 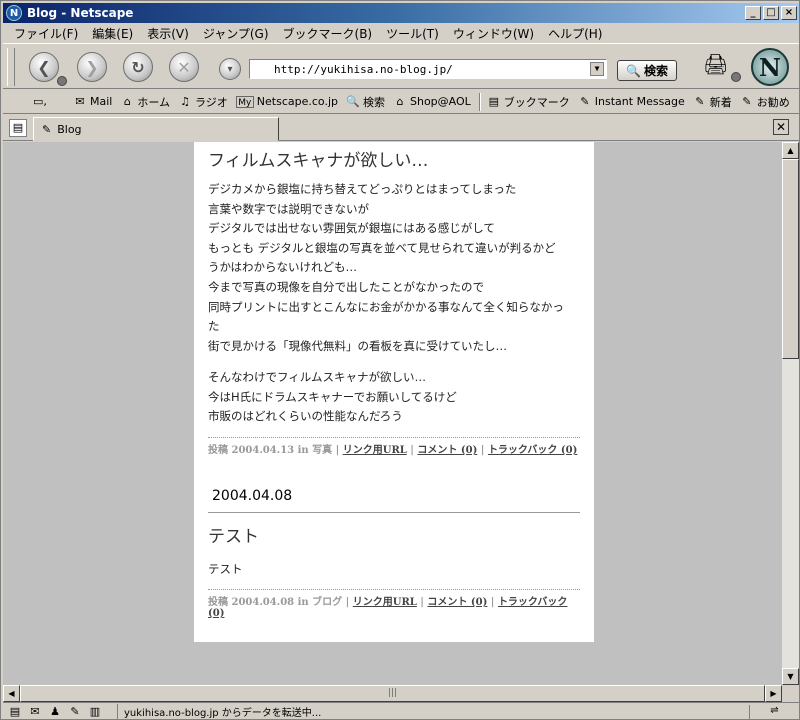 I want to click on horizontal-scroll-thumb: |||, so click(x=392, y=693).